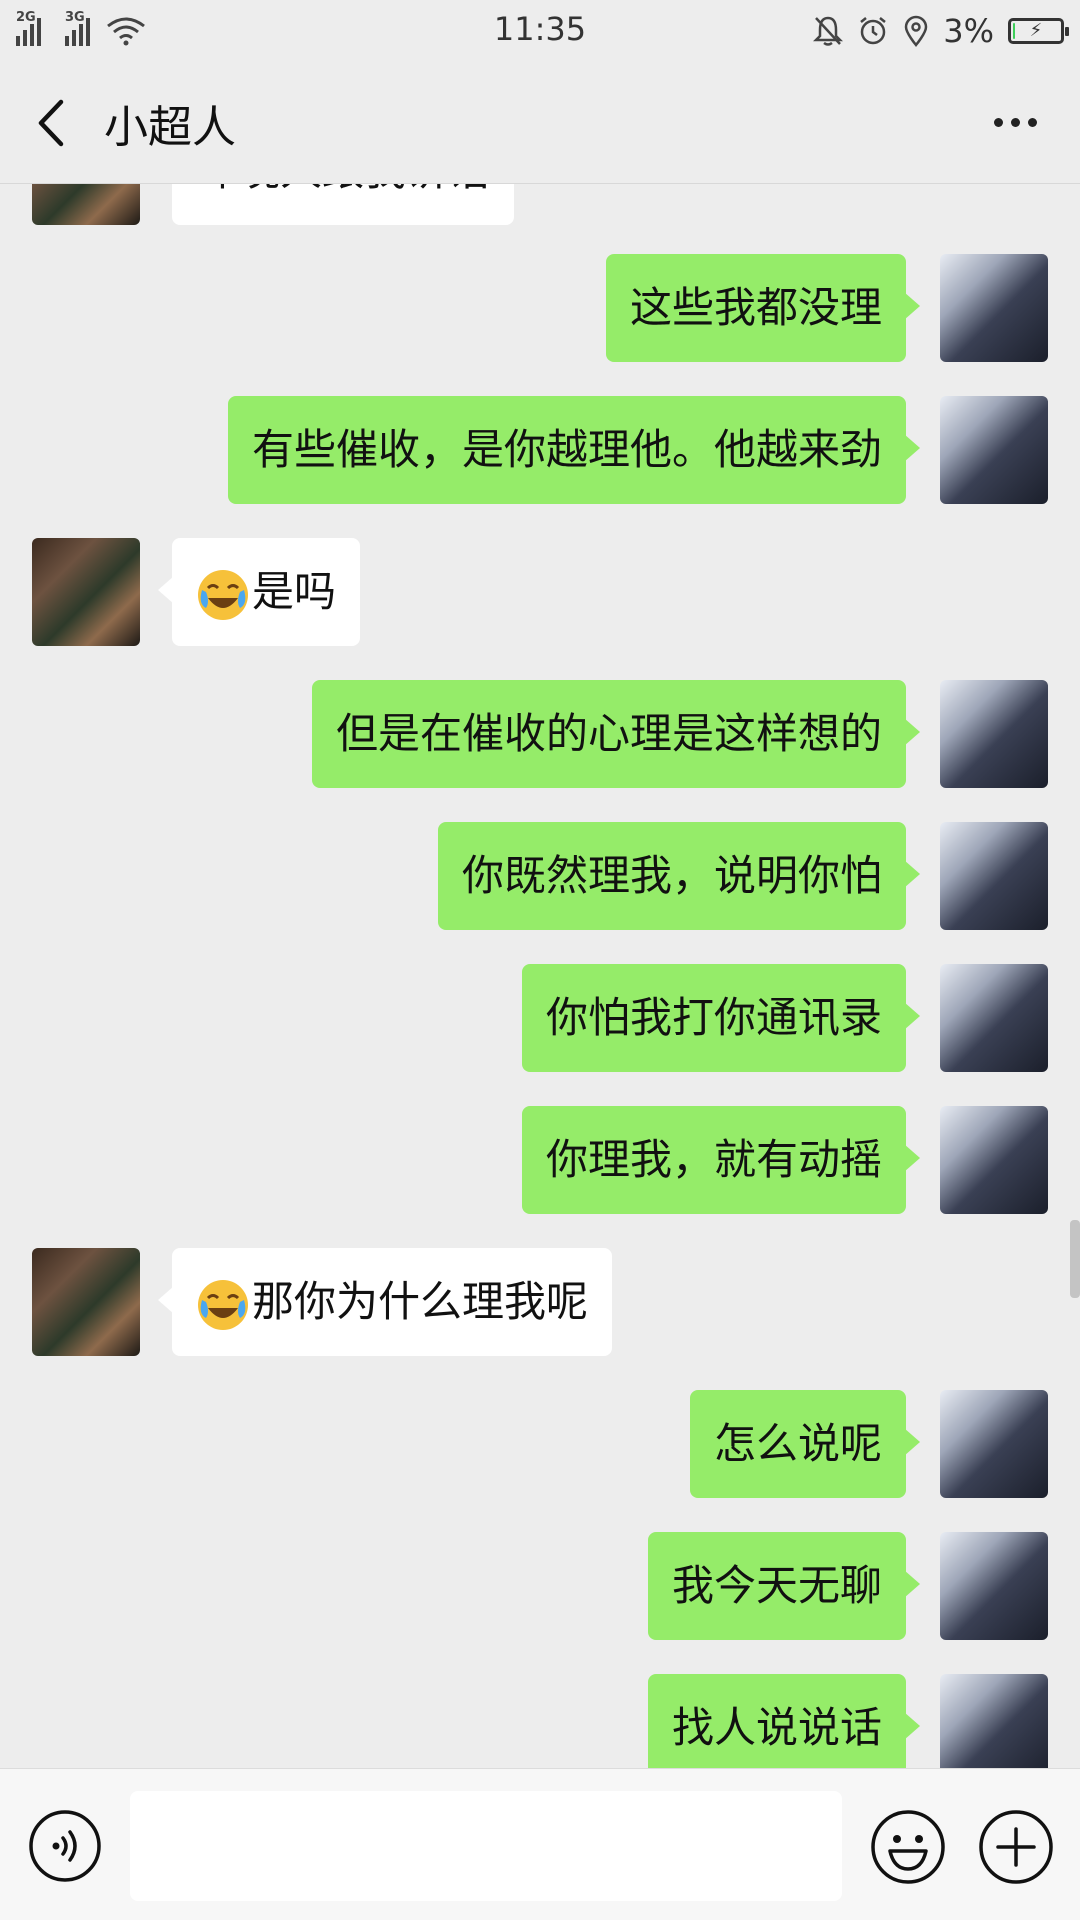  I want to click on input-bar, so click(540, 1844).